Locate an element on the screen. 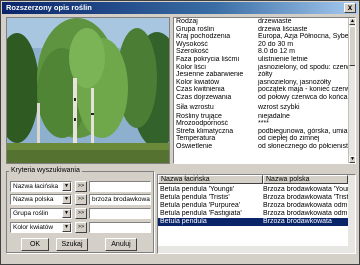  property-value: od ciepłej do zimnej is located at coordinates (289, 139).